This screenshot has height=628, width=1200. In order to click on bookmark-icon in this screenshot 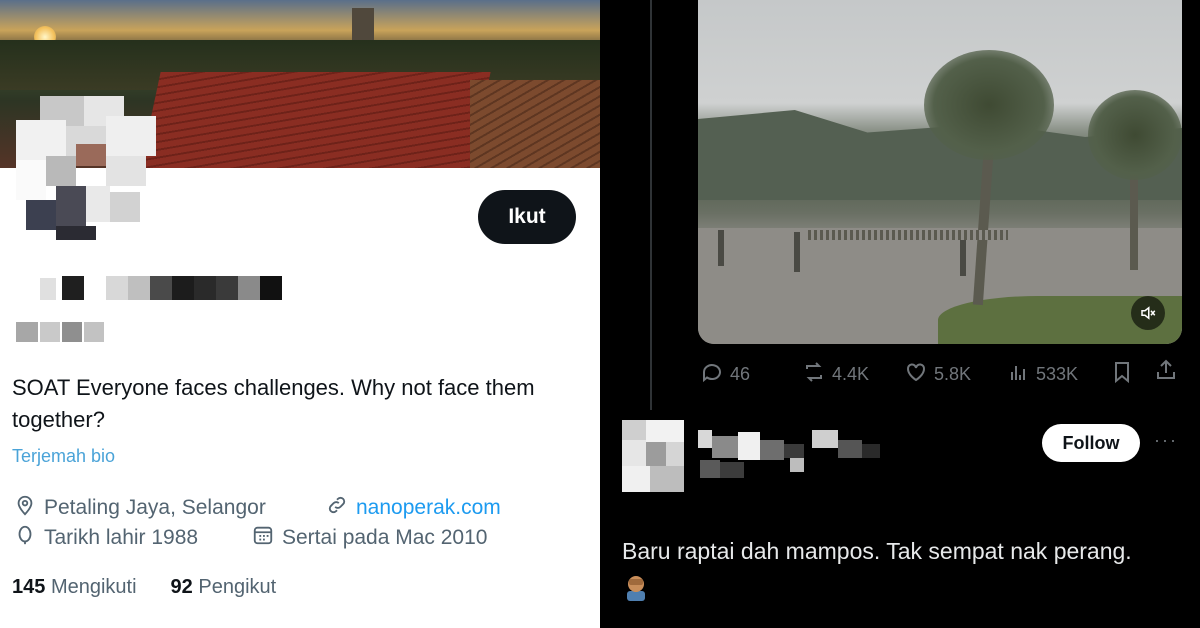, I will do `click(1122, 372)`.